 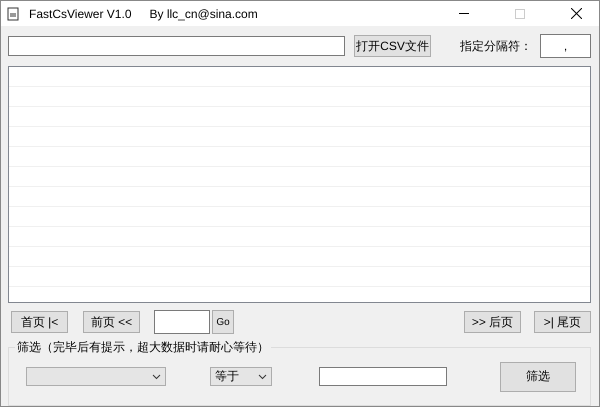 What do you see at coordinates (241, 376) in the screenshot?
I see `operator-dropdown: 等于` at bounding box center [241, 376].